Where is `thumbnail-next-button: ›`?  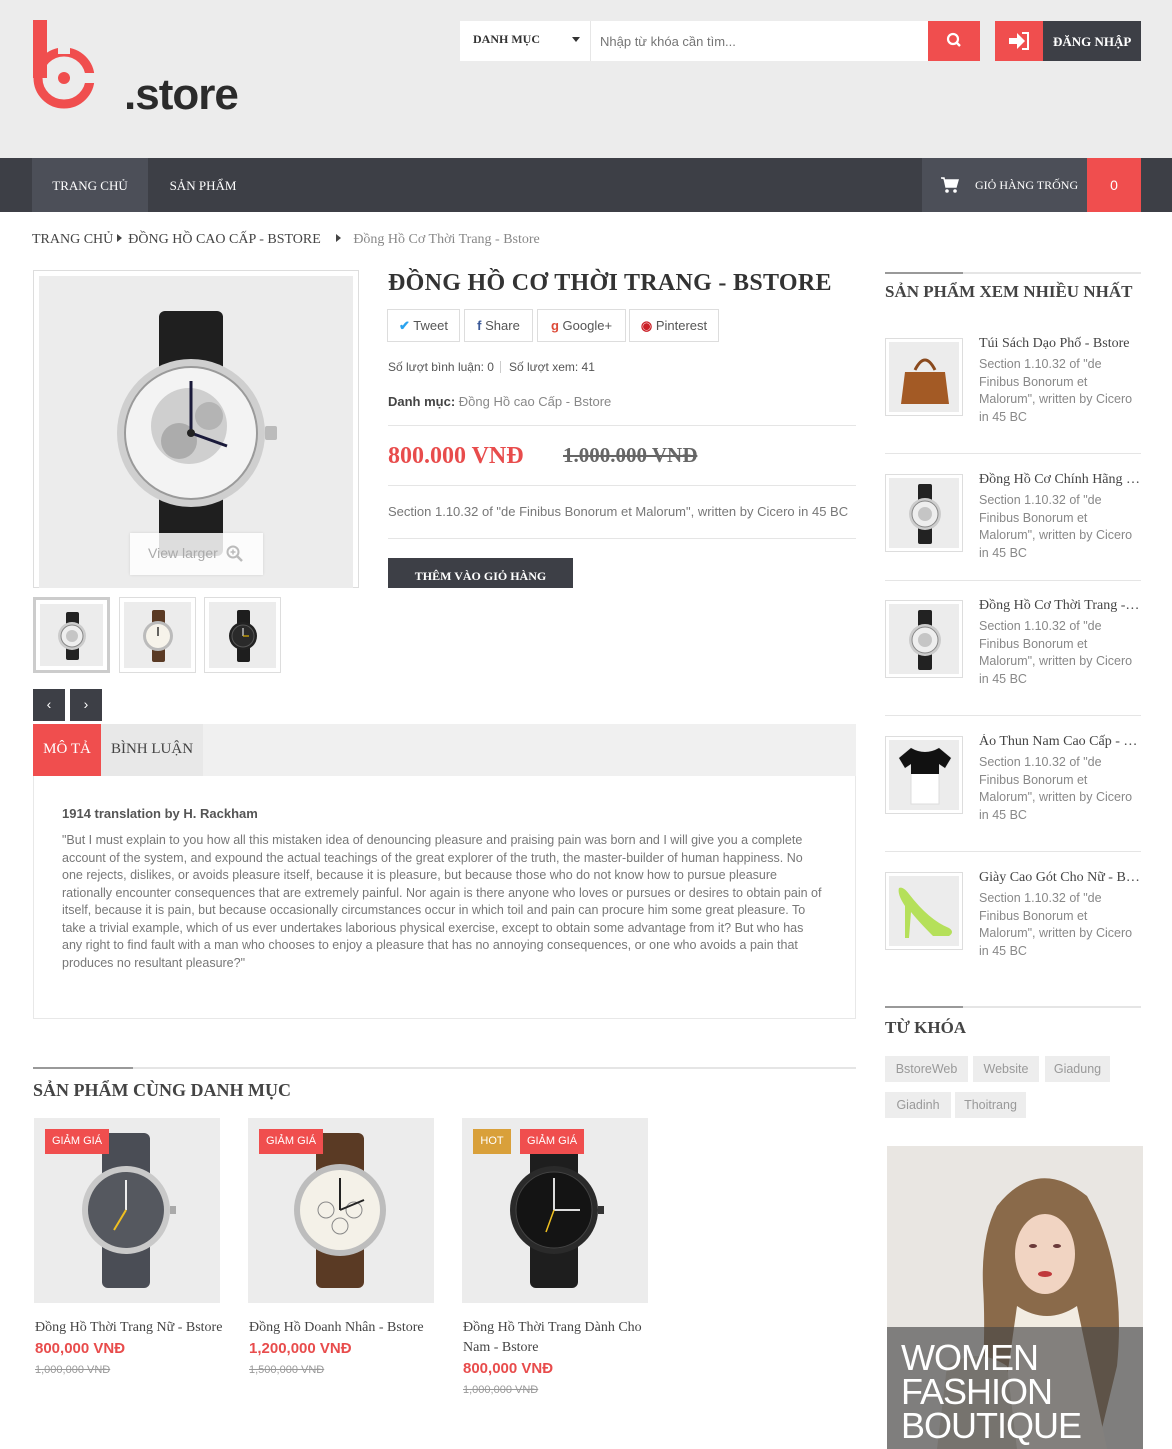
thumbnail-next-button: › is located at coordinates (86, 705).